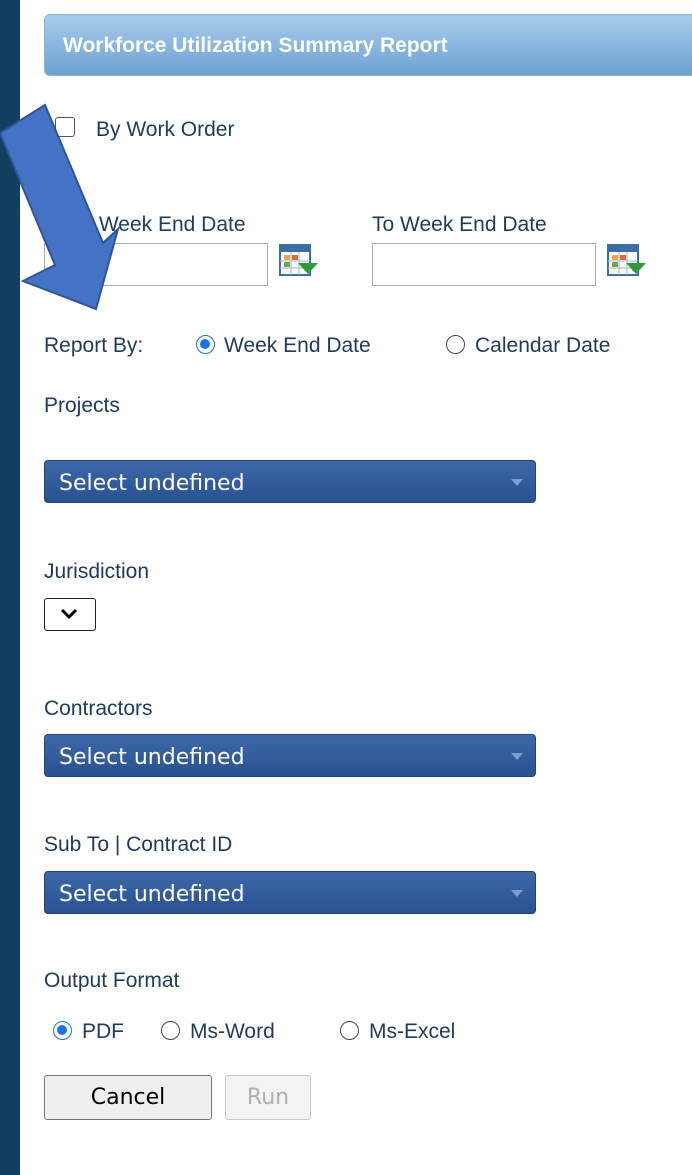 This screenshot has width=692, height=1175. I want to click on sub-to-select-value: Select undefined, so click(152, 894).